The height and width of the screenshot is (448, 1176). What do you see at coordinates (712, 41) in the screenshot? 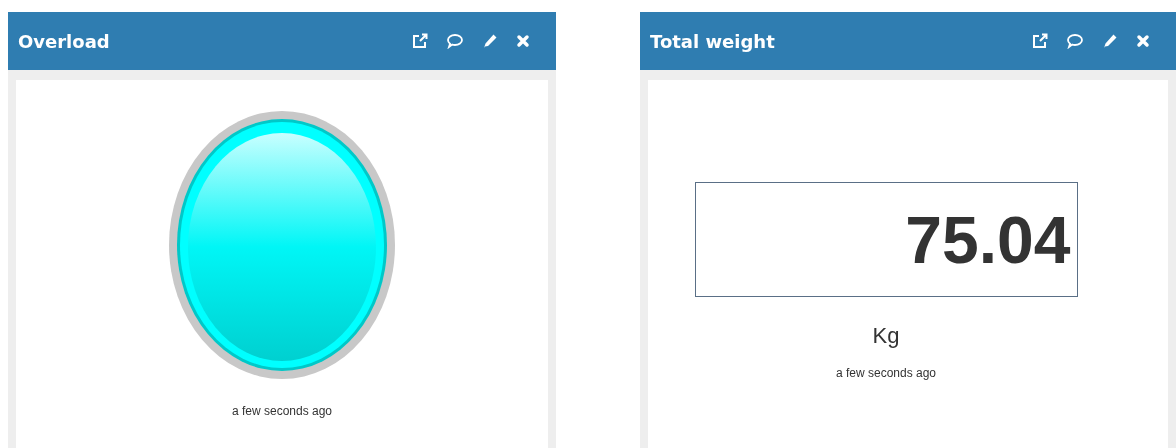
I see `widget-title: Total weight` at bounding box center [712, 41].